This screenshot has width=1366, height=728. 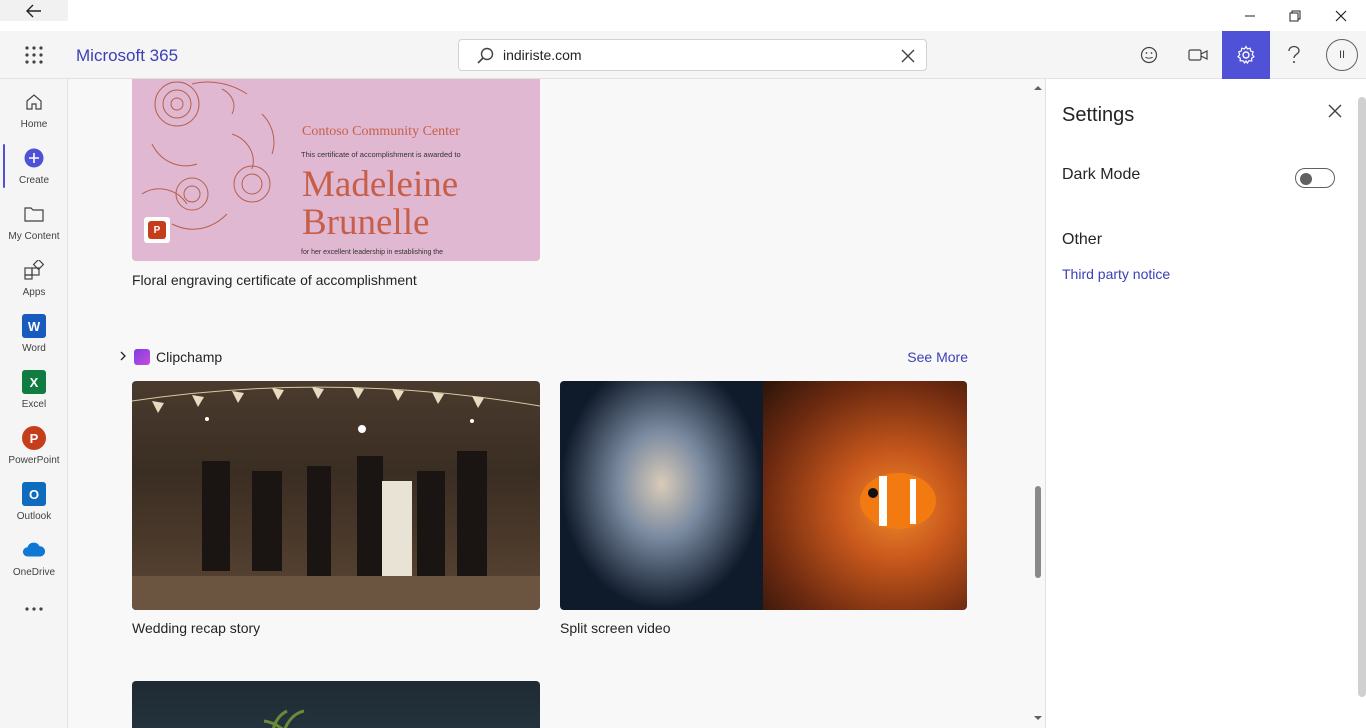 I want to click on scroll-down-arrow-icon, so click(x=1038, y=718).